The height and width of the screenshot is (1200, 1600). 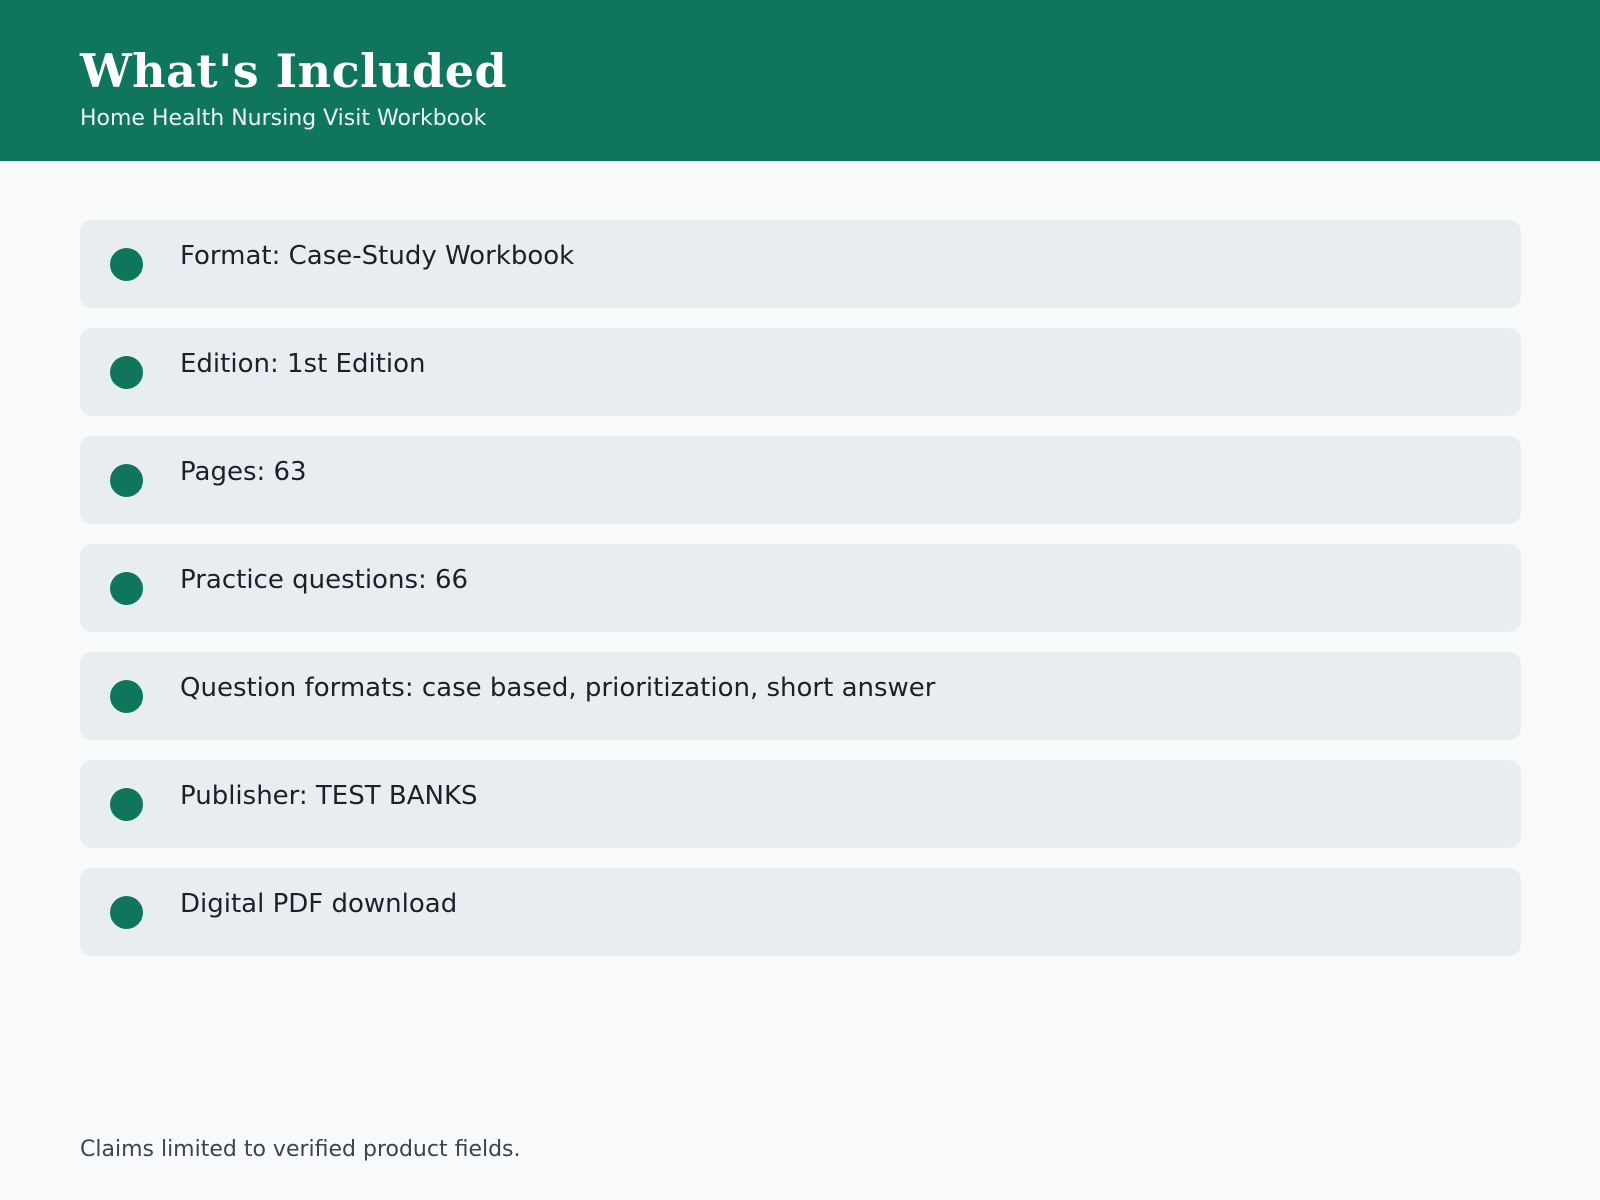 I want to click on list-item-label: Digital PDF download, so click(x=319, y=904).